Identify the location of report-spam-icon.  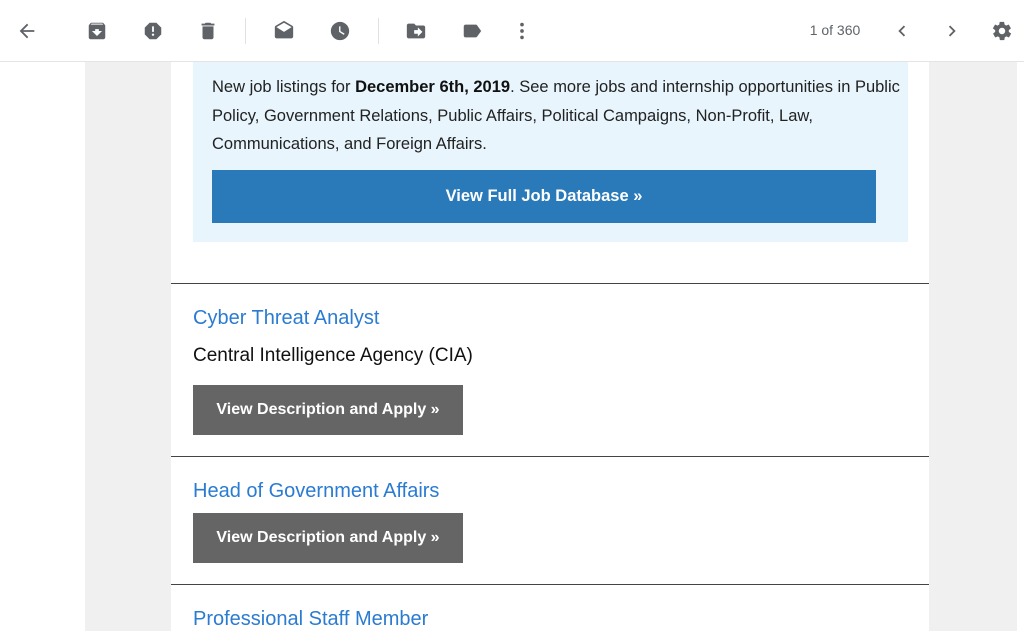
(153, 31).